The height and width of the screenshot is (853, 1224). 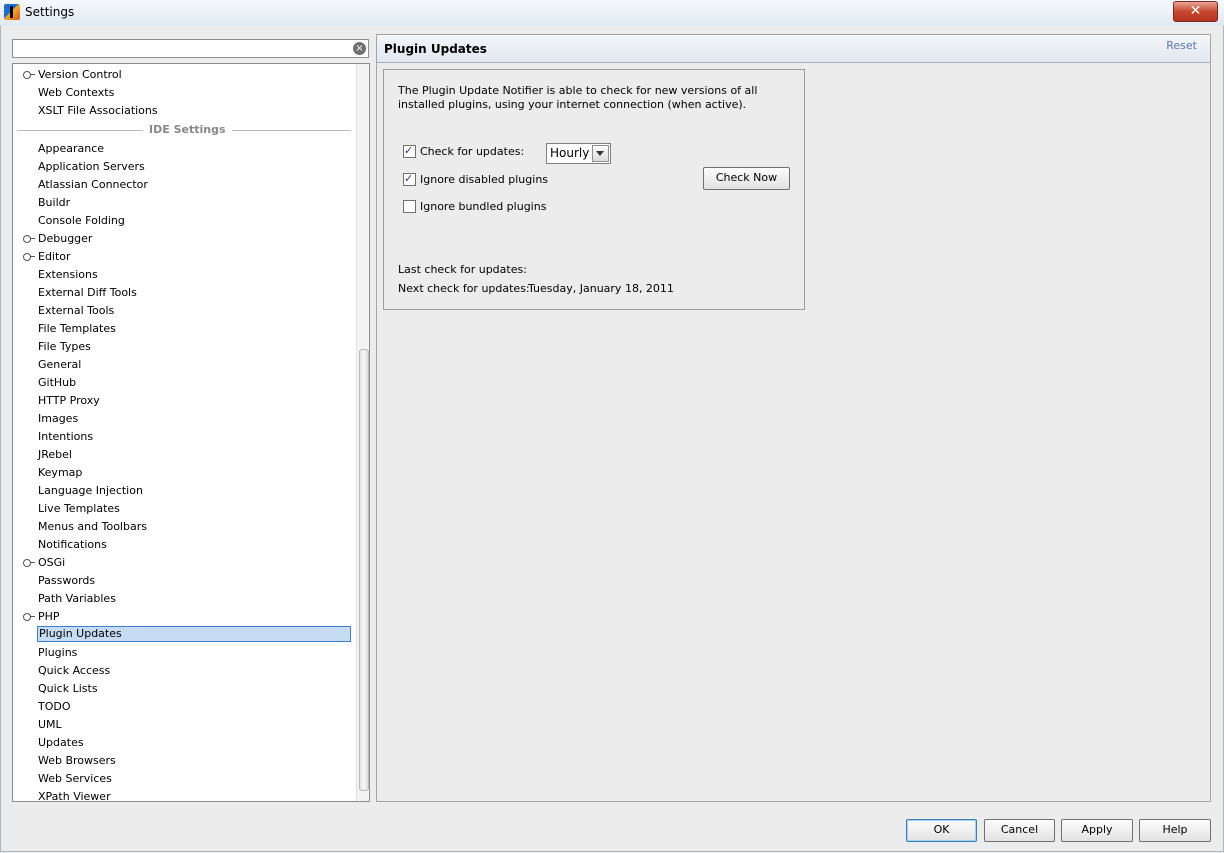 What do you see at coordinates (65, 239) in the screenshot?
I see `tree-item-debugger: Debugger` at bounding box center [65, 239].